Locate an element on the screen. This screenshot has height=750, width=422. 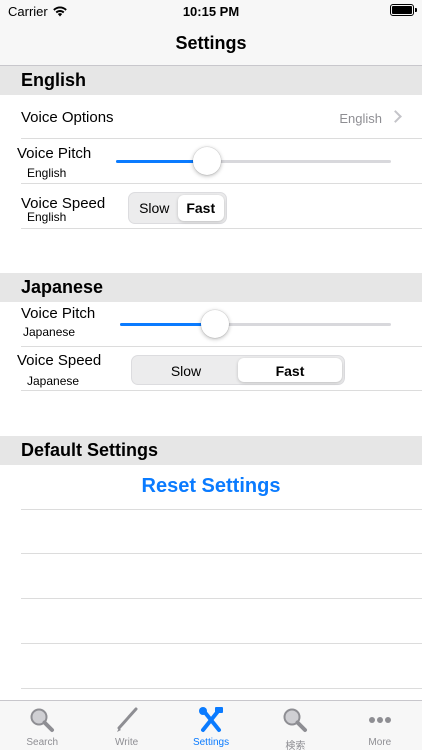
english-voice-speed-control: Slow Fast is located at coordinates (177, 208).